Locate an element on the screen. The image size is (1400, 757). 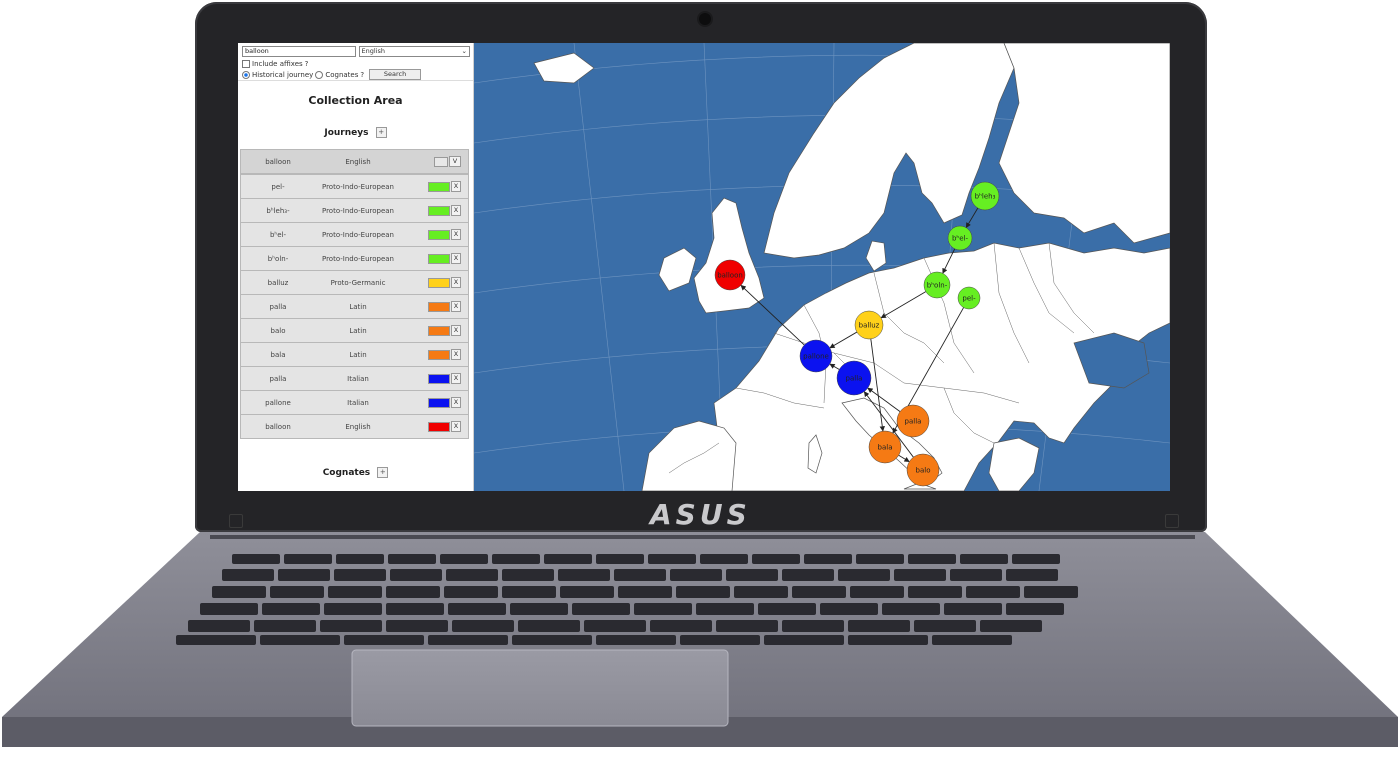
word-node: bala is located at coordinates (885, 447).